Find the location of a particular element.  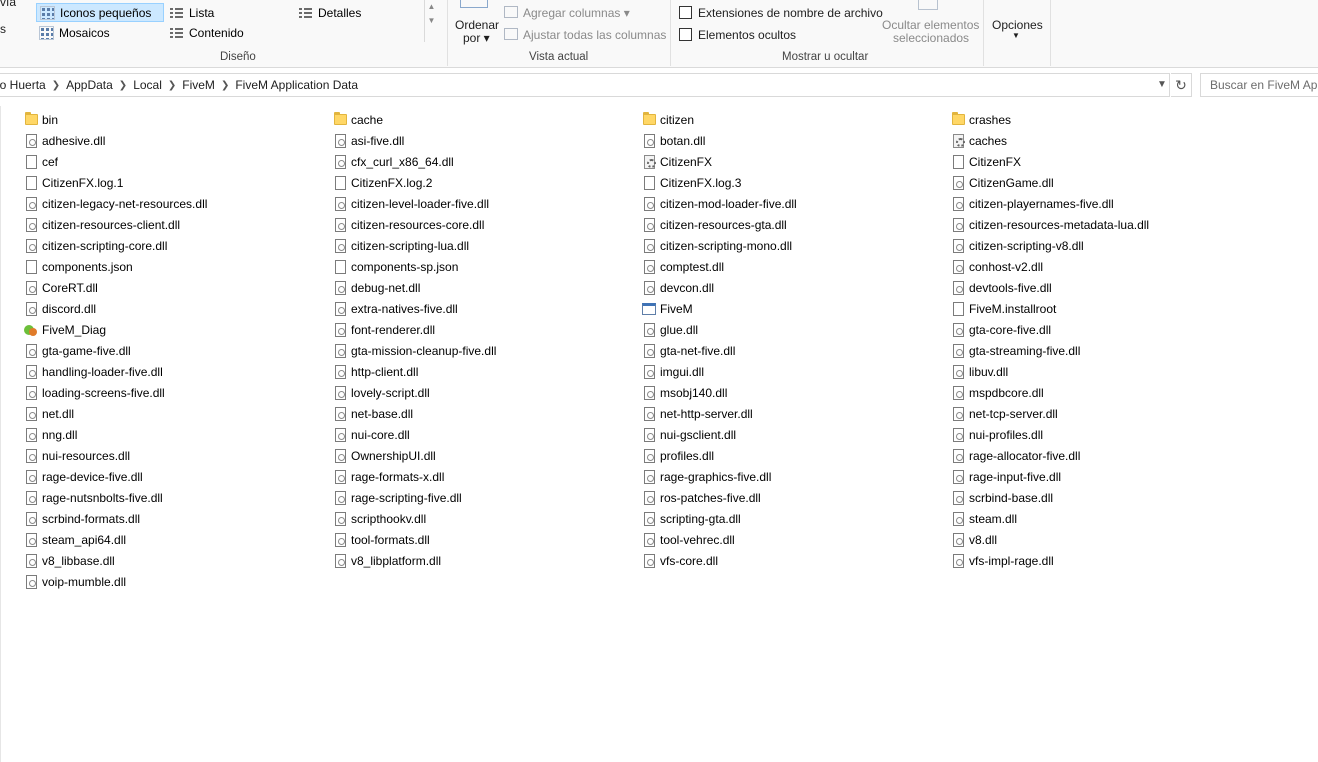

file-item: profiles.dll is located at coordinates (719, 455).